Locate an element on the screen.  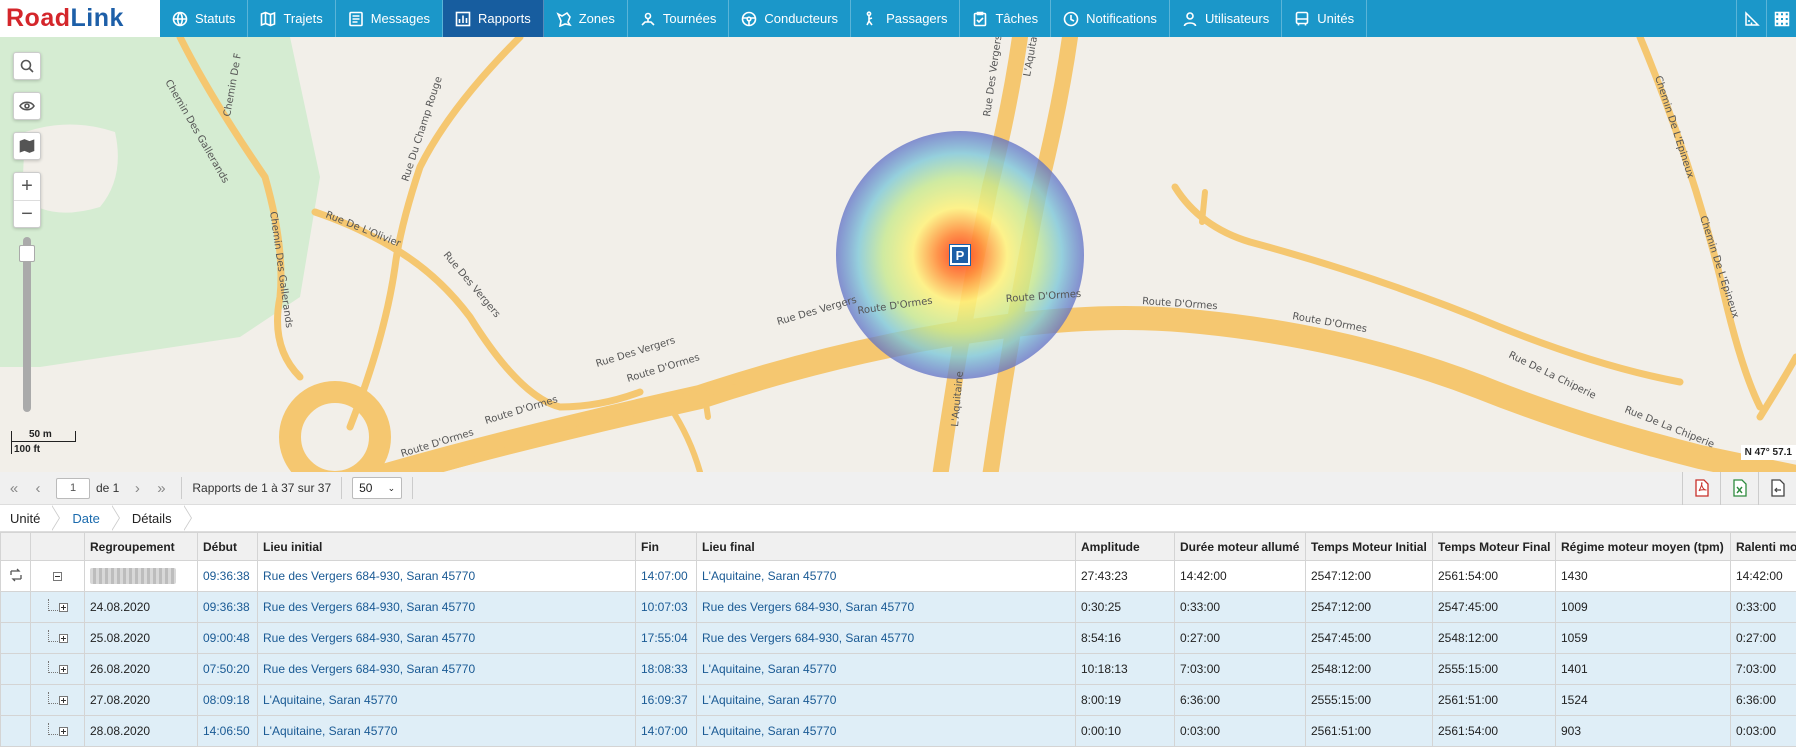
parking-marker: P is located at coordinates (960, 255).